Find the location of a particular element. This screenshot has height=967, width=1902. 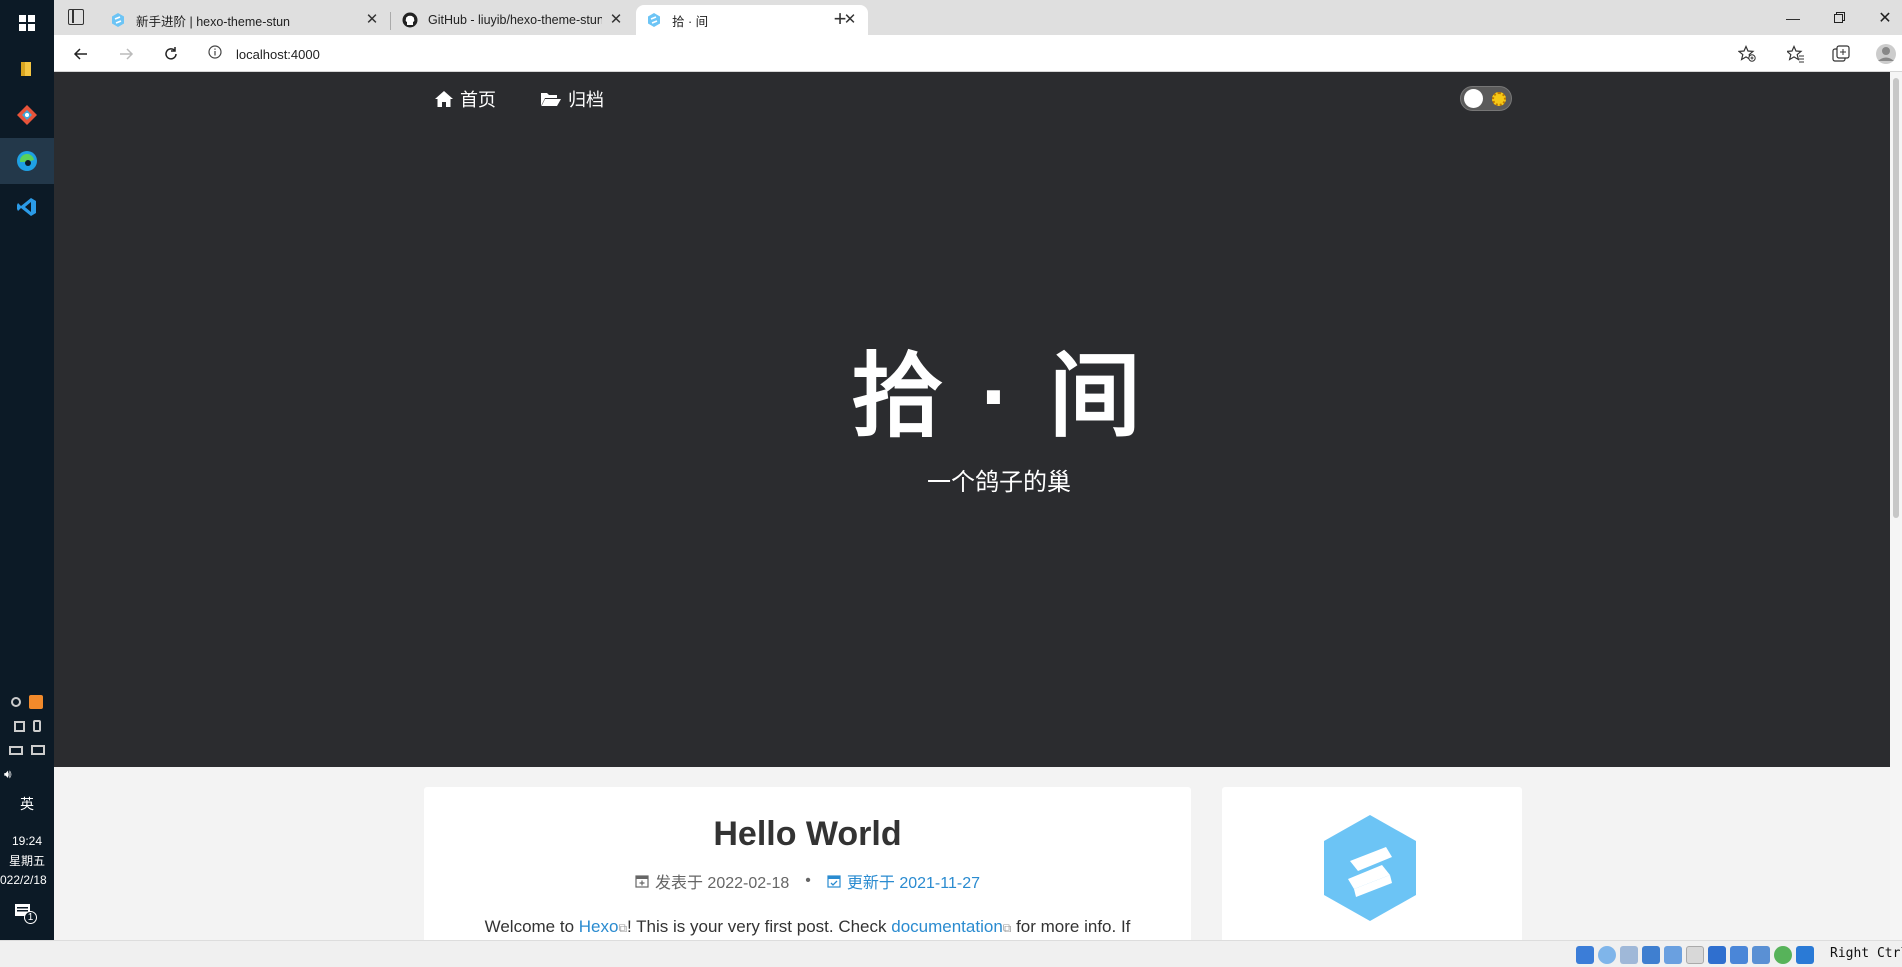

tab-title: 新手进阶 | hexo-theme-stun is located at coordinates (213, 21).